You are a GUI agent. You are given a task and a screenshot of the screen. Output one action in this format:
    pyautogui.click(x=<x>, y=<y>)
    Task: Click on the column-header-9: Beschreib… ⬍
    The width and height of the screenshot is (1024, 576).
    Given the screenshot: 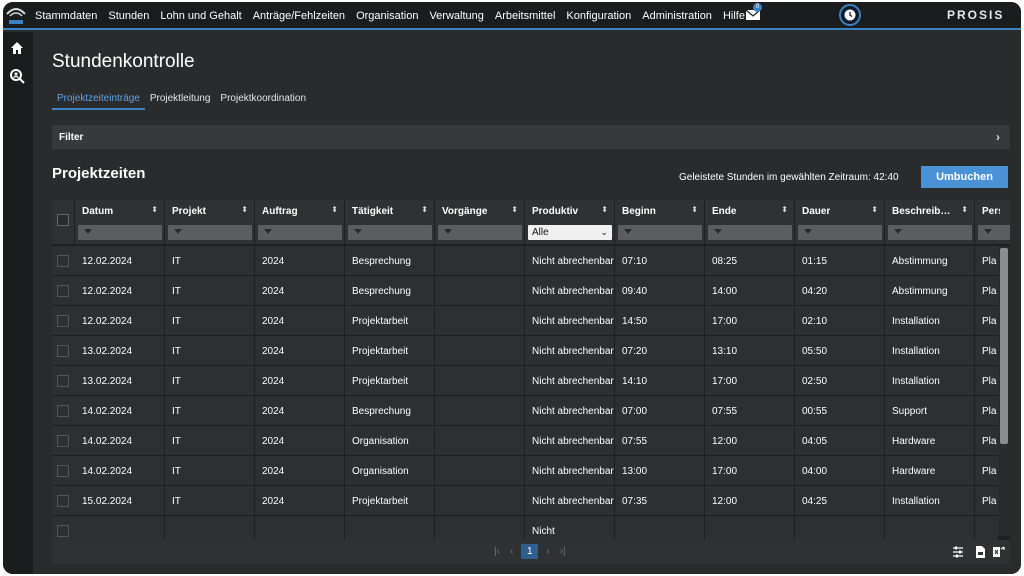 What is the action you would take?
    pyautogui.click(x=930, y=222)
    